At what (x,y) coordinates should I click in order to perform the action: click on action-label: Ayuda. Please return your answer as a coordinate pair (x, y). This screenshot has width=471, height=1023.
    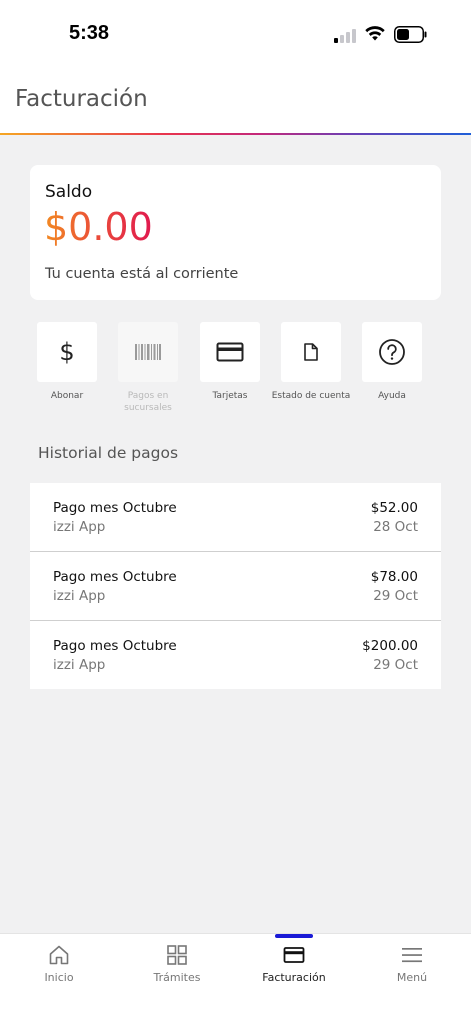
    Looking at the image, I should click on (392, 396).